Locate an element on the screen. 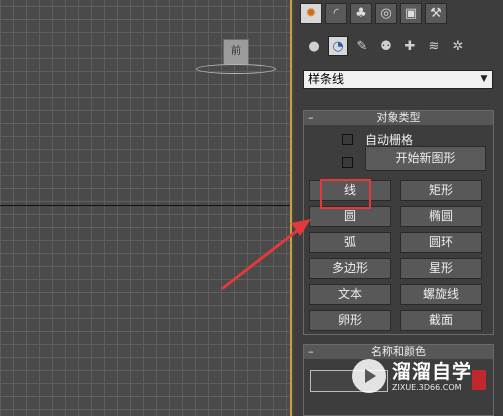  play-logo-icon is located at coordinates (369, 376).